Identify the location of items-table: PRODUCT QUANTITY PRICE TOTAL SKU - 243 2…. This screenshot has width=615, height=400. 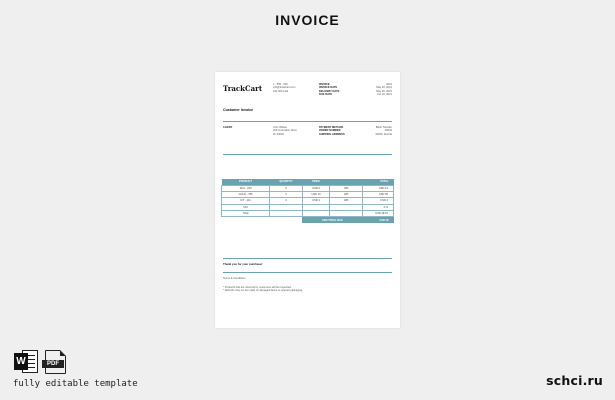
(307, 201).